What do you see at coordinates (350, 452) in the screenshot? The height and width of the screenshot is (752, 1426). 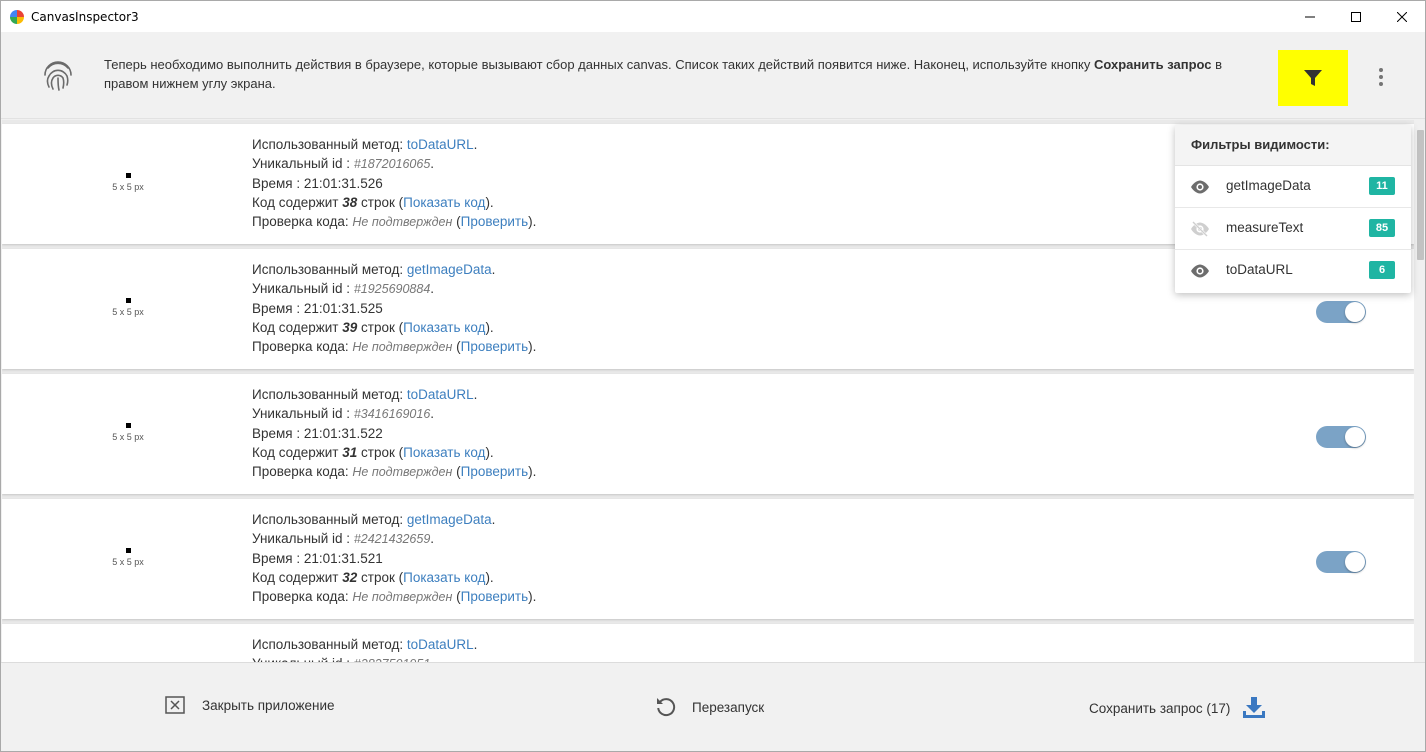 I see `line-count: 31` at bounding box center [350, 452].